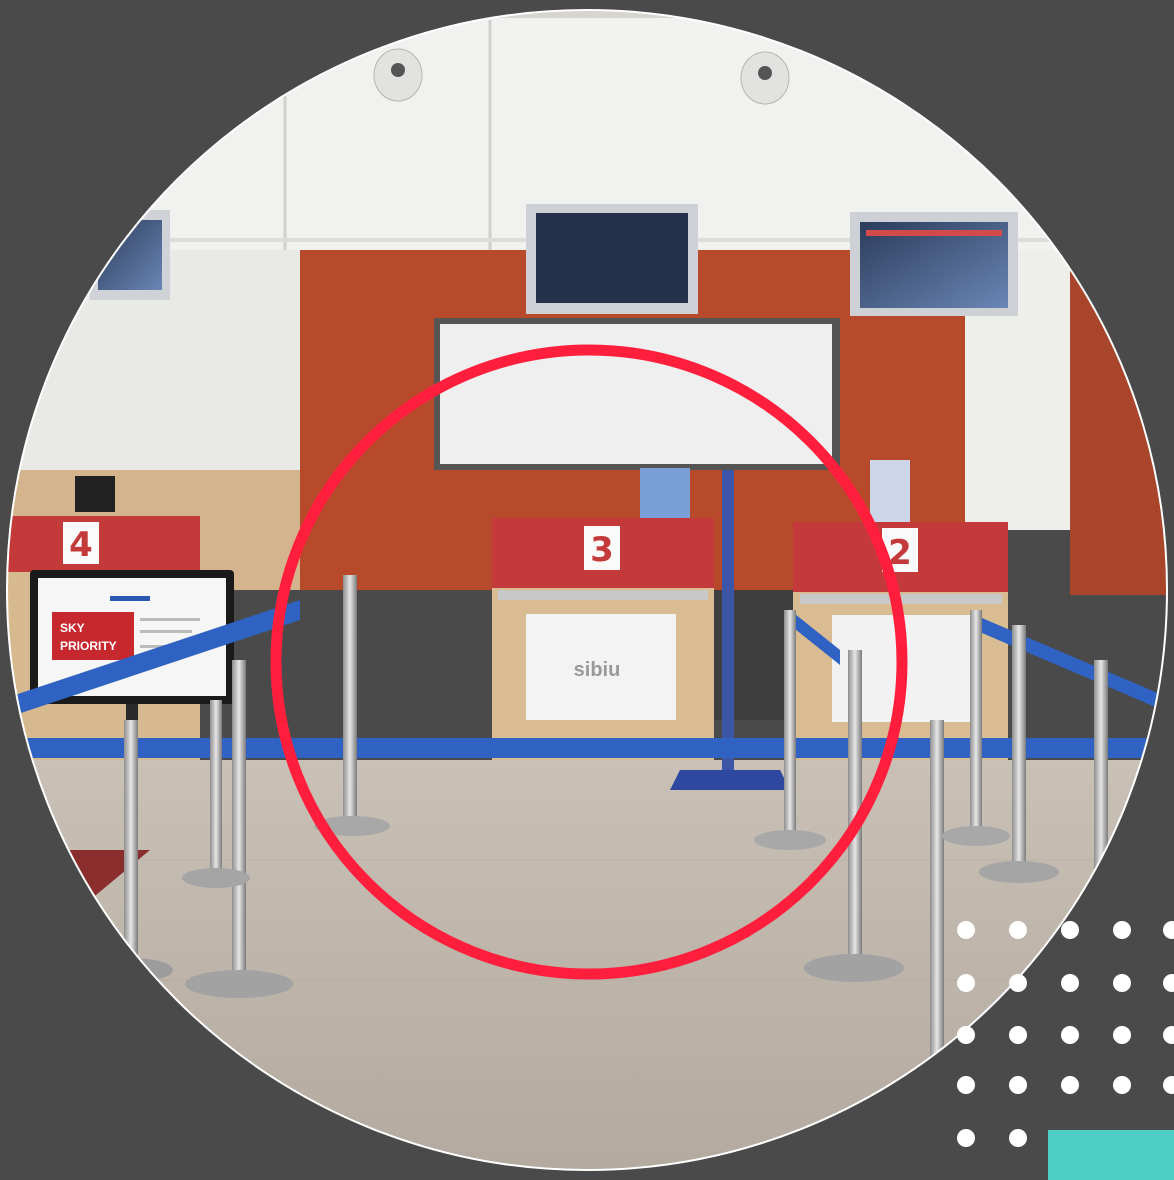 The height and width of the screenshot is (1180, 1174). Describe the element at coordinates (1111, 1155) in the screenshot. I see `accent-block` at that location.